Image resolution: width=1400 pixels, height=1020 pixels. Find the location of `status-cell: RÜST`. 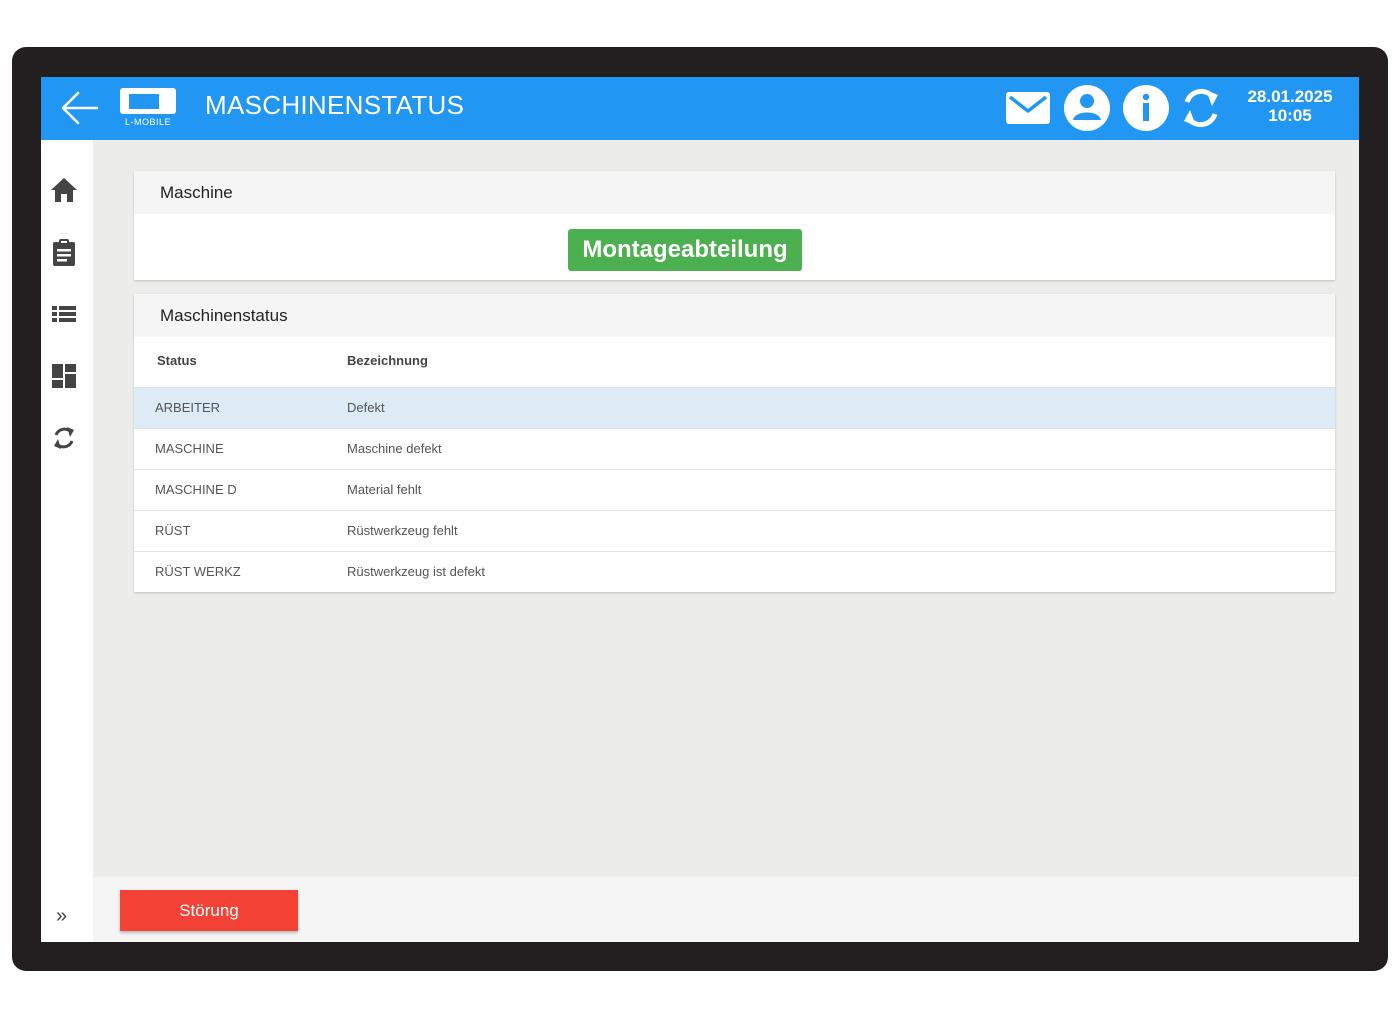

status-cell: RÜST is located at coordinates (173, 530).